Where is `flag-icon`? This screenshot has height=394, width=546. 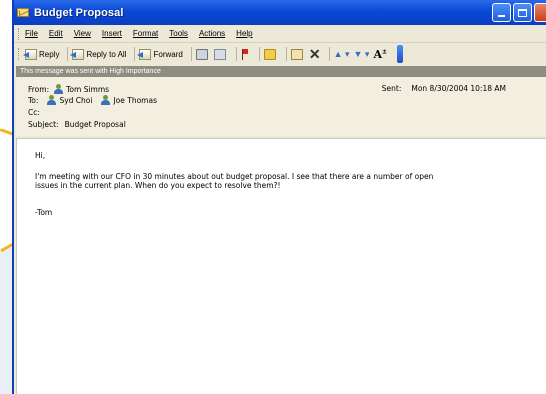 flag-icon is located at coordinates (245, 54).